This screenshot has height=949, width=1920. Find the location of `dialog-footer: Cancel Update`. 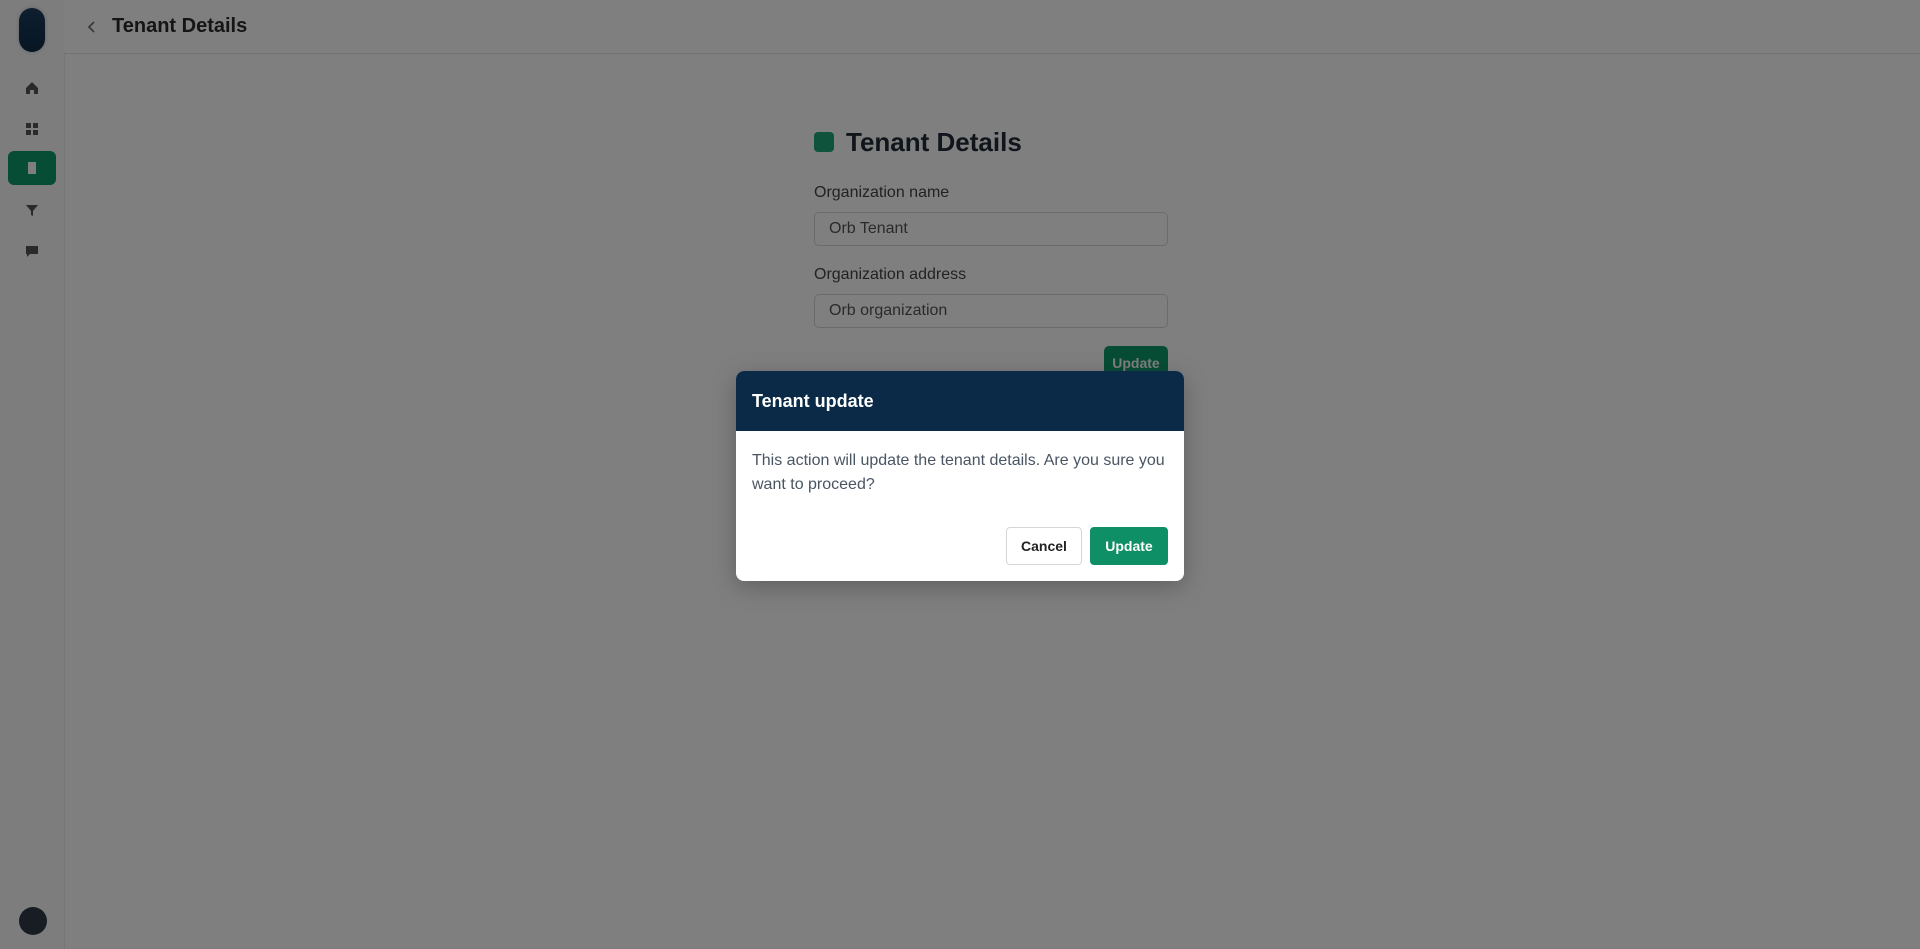

dialog-footer: Cancel Update is located at coordinates (1087, 546).